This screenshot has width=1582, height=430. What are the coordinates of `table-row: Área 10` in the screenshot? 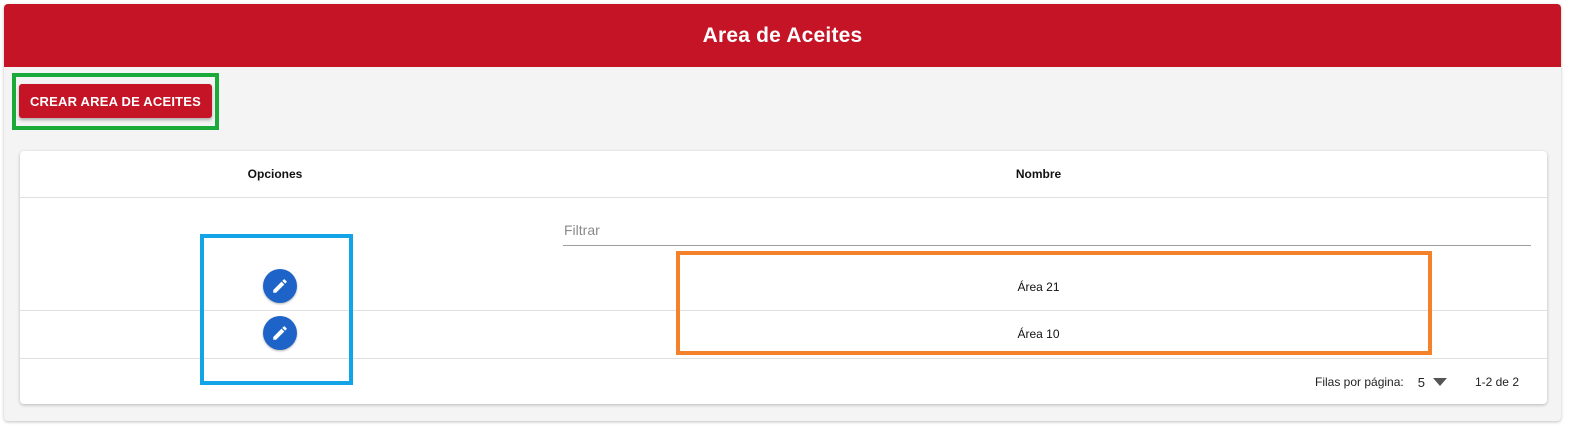 It's located at (783, 333).